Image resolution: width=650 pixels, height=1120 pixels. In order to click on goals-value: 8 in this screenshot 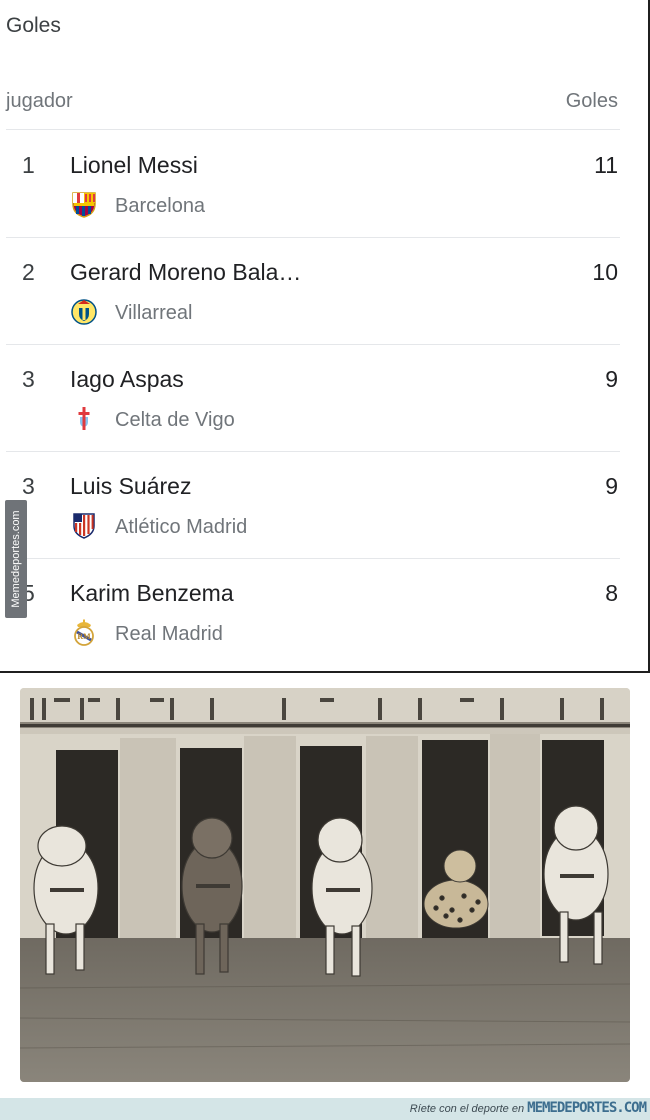, I will do `click(611, 593)`.